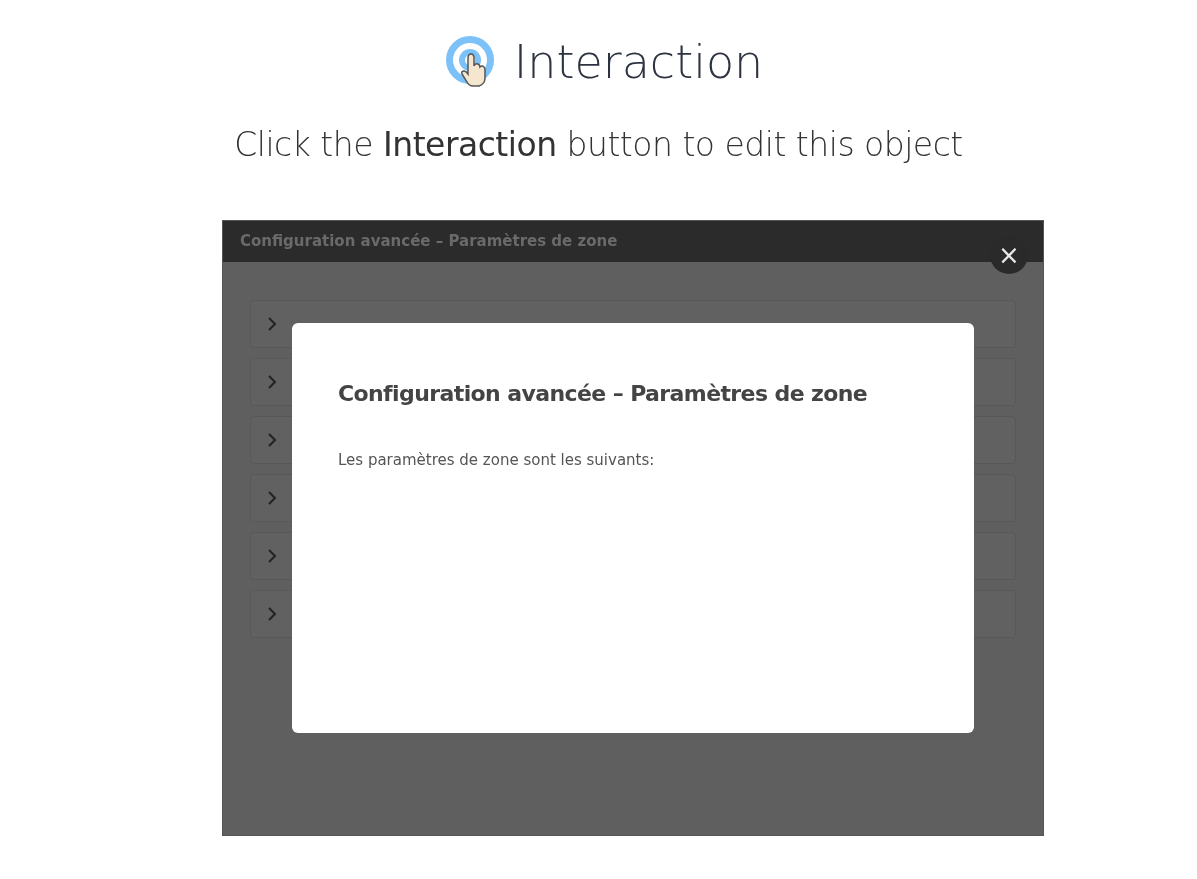 The height and width of the screenshot is (879, 1197). I want to click on modal-title: Configuration avancée – Paramètres de zone, so click(603, 393).